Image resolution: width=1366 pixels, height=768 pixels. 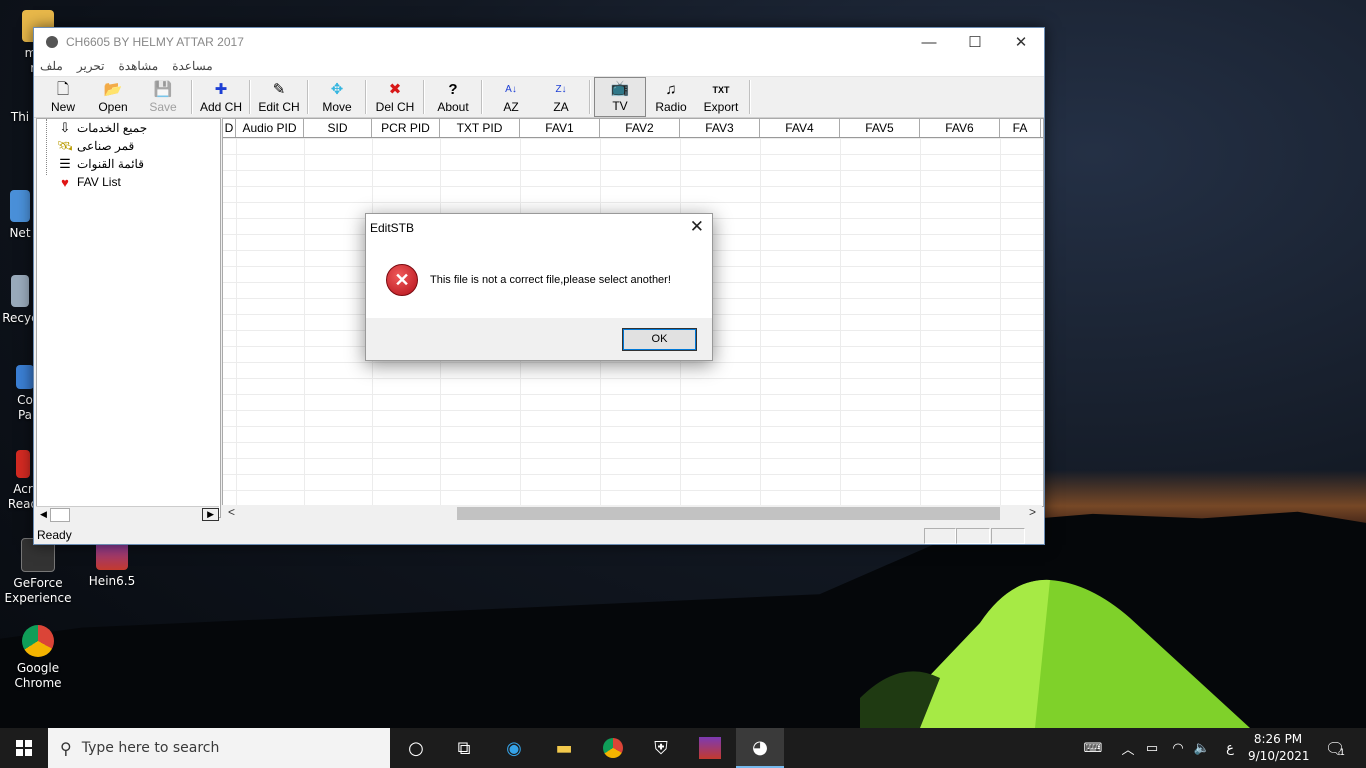 I want to click on open-folder-icon: 📂, so click(x=113, y=89).